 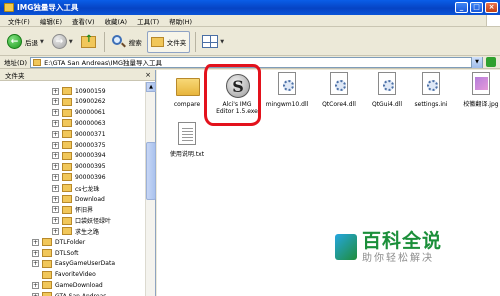 What do you see at coordinates (476, 7) in the screenshot?
I see `maximize-button: □` at bounding box center [476, 7].